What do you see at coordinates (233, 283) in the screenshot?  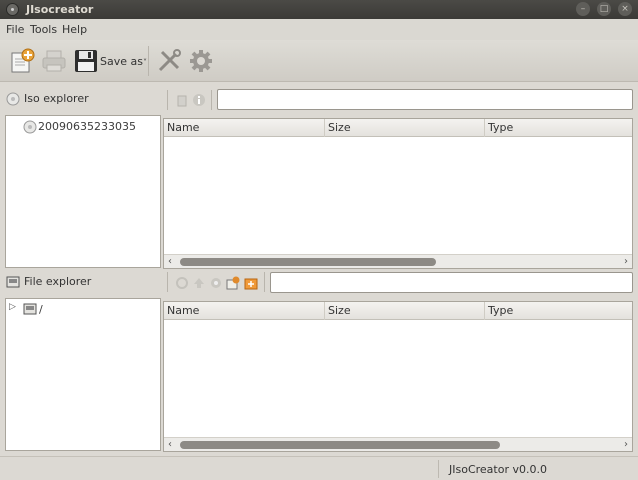 I see `add-to-iso-icon` at bounding box center [233, 283].